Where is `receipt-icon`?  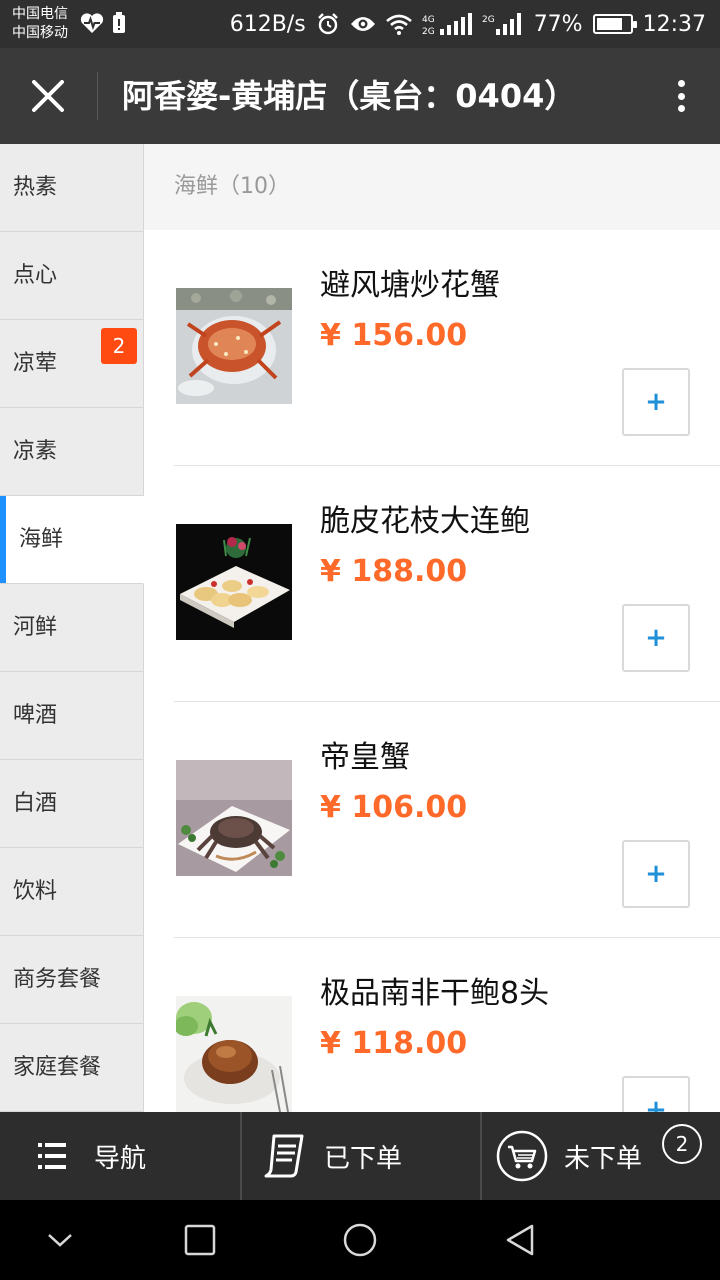
receipt-icon is located at coordinates (284, 1156).